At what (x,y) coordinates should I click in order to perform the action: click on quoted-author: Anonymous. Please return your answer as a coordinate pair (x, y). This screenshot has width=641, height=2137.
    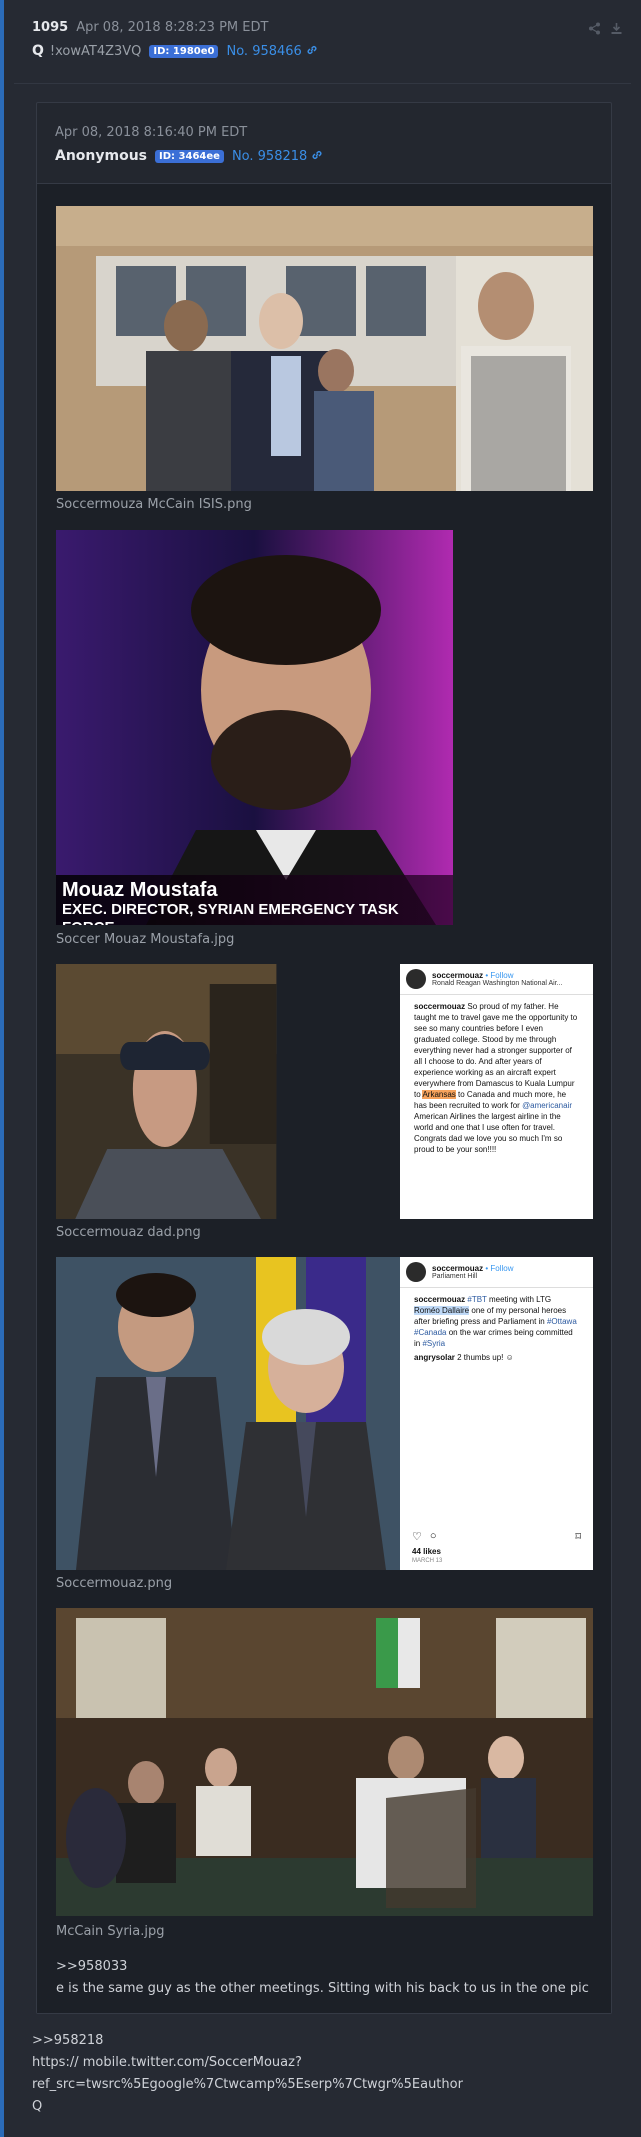
    Looking at the image, I should click on (101, 156).